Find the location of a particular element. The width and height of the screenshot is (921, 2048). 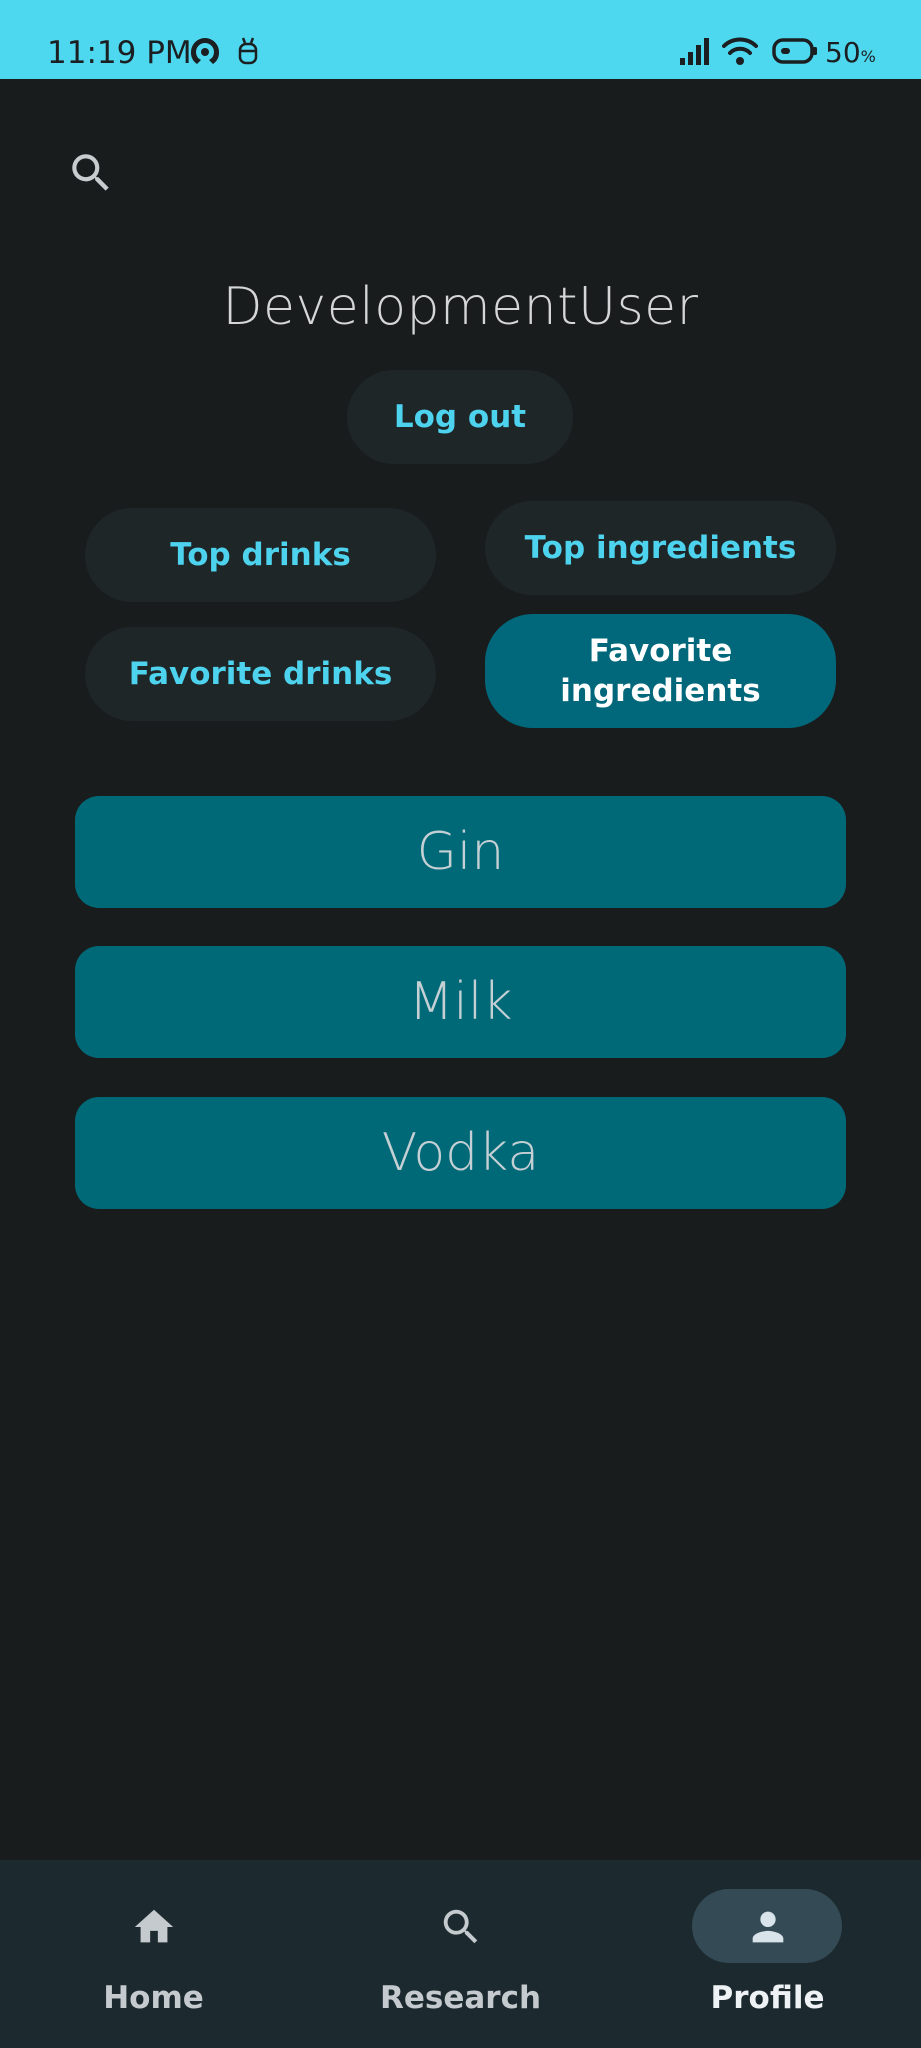

signal-icon is located at coordinates (694, 51).